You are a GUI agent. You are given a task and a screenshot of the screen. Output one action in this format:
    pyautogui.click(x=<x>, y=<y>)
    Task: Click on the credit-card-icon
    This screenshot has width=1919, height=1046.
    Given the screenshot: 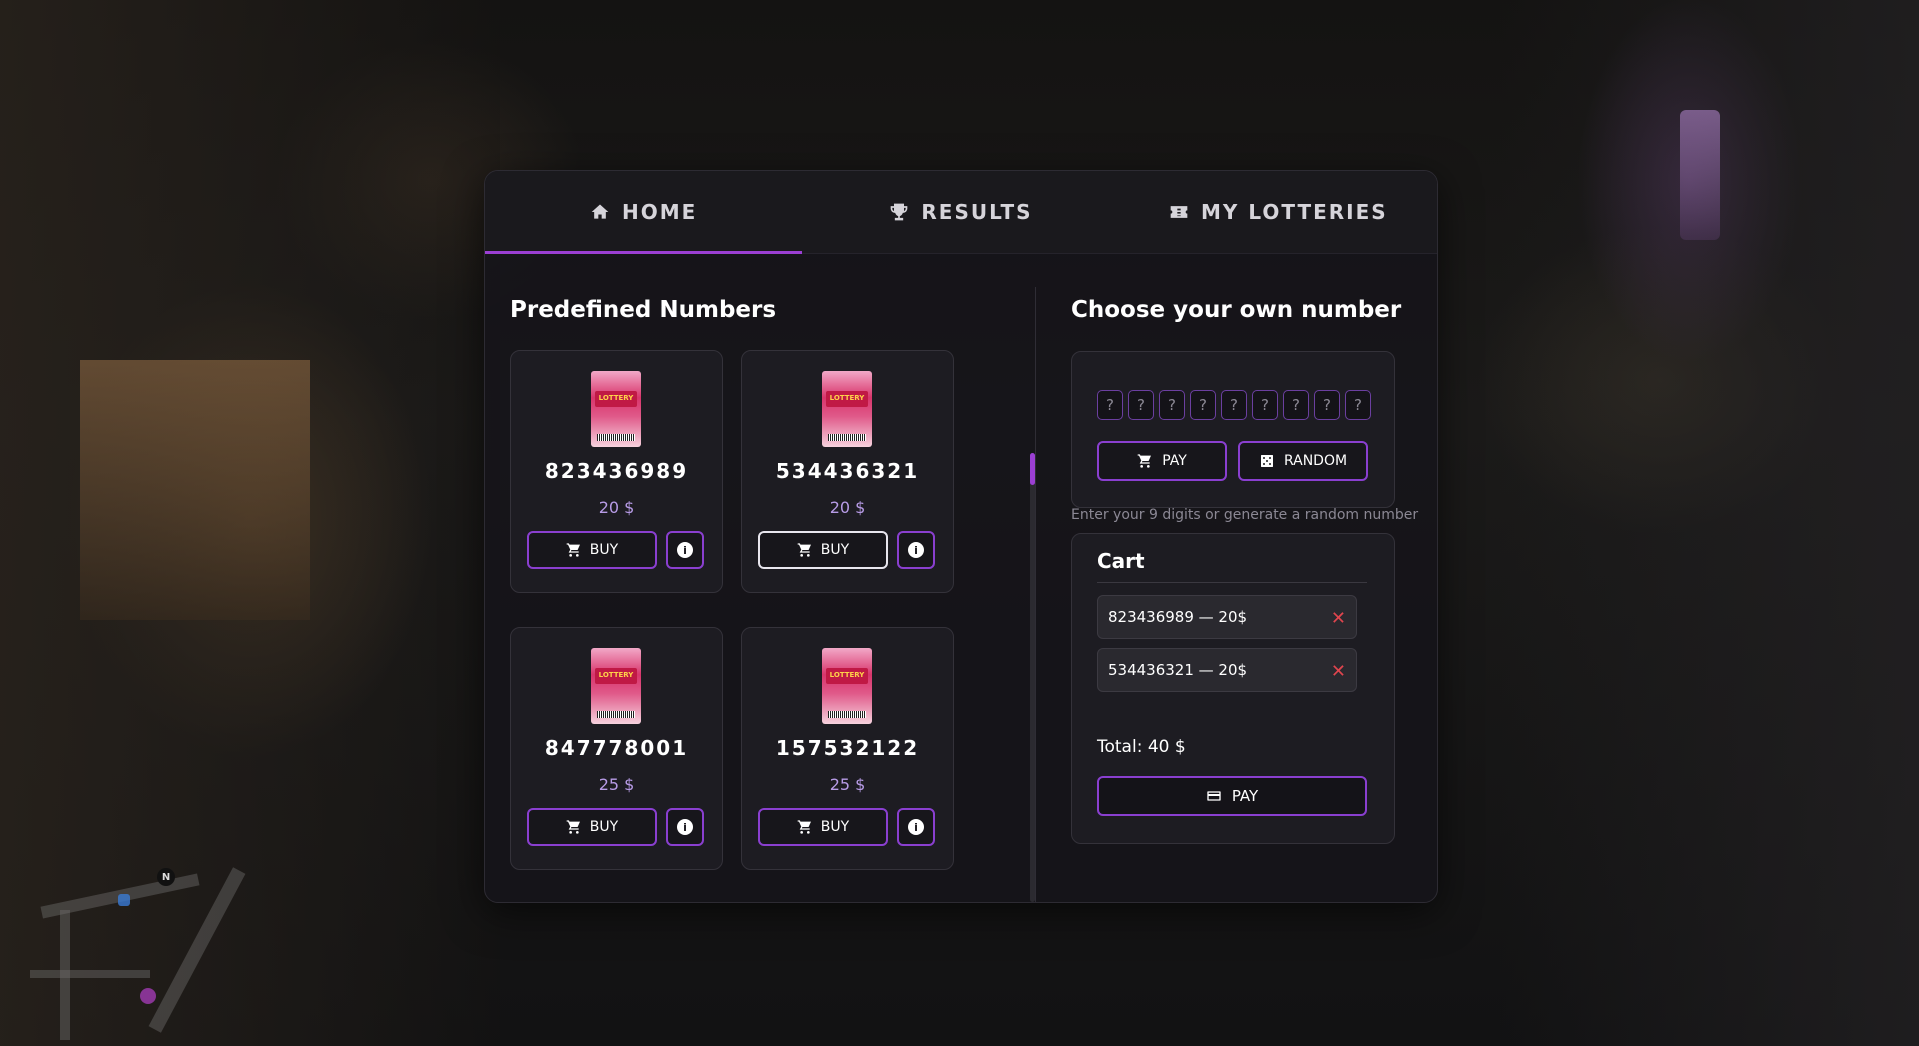 What is the action you would take?
    pyautogui.click(x=1214, y=796)
    